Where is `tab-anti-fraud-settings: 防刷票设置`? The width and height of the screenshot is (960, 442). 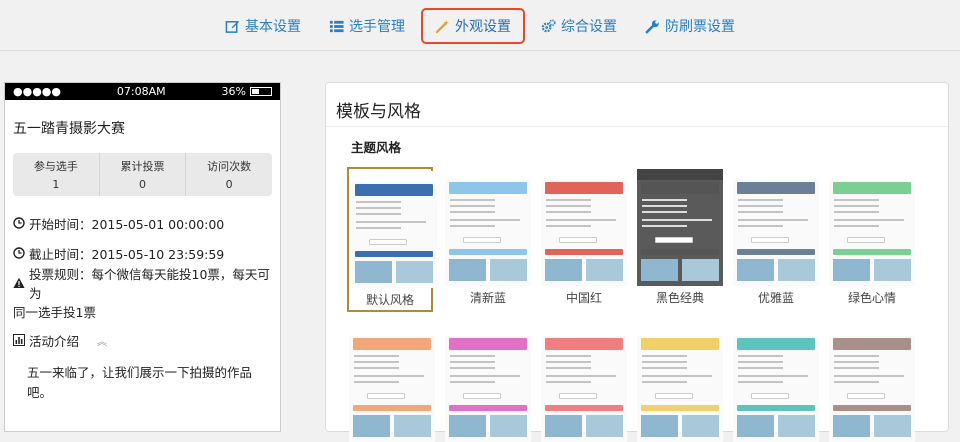
tab-anti-fraud-settings: 防刷票设置 is located at coordinates (690, 26).